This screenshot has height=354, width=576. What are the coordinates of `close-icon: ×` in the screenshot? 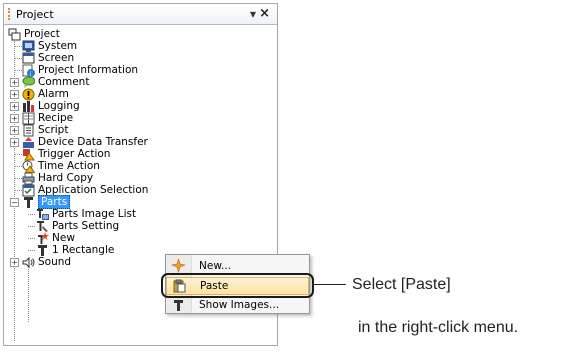 It's located at (264, 13).